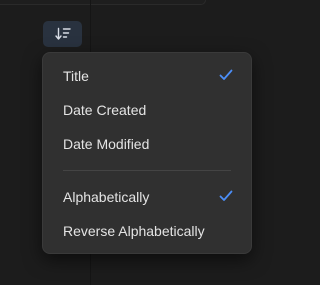 The image size is (320, 285). Describe the element at coordinates (76, 76) in the screenshot. I see `menu-item-label: Title` at that location.